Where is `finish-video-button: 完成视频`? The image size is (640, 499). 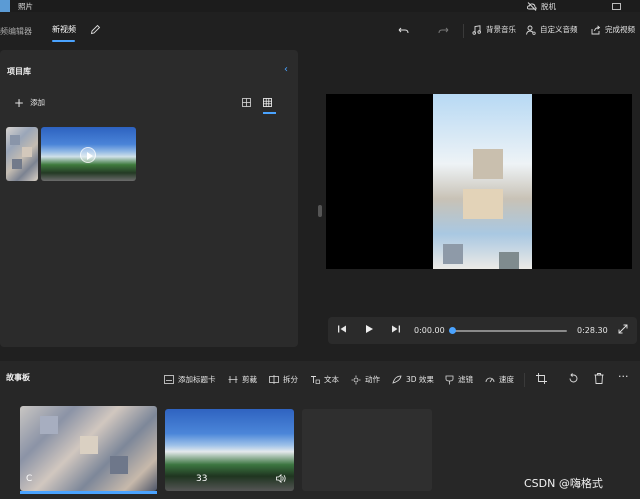 finish-video-button: 完成视频 is located at coordinates (613, 29).